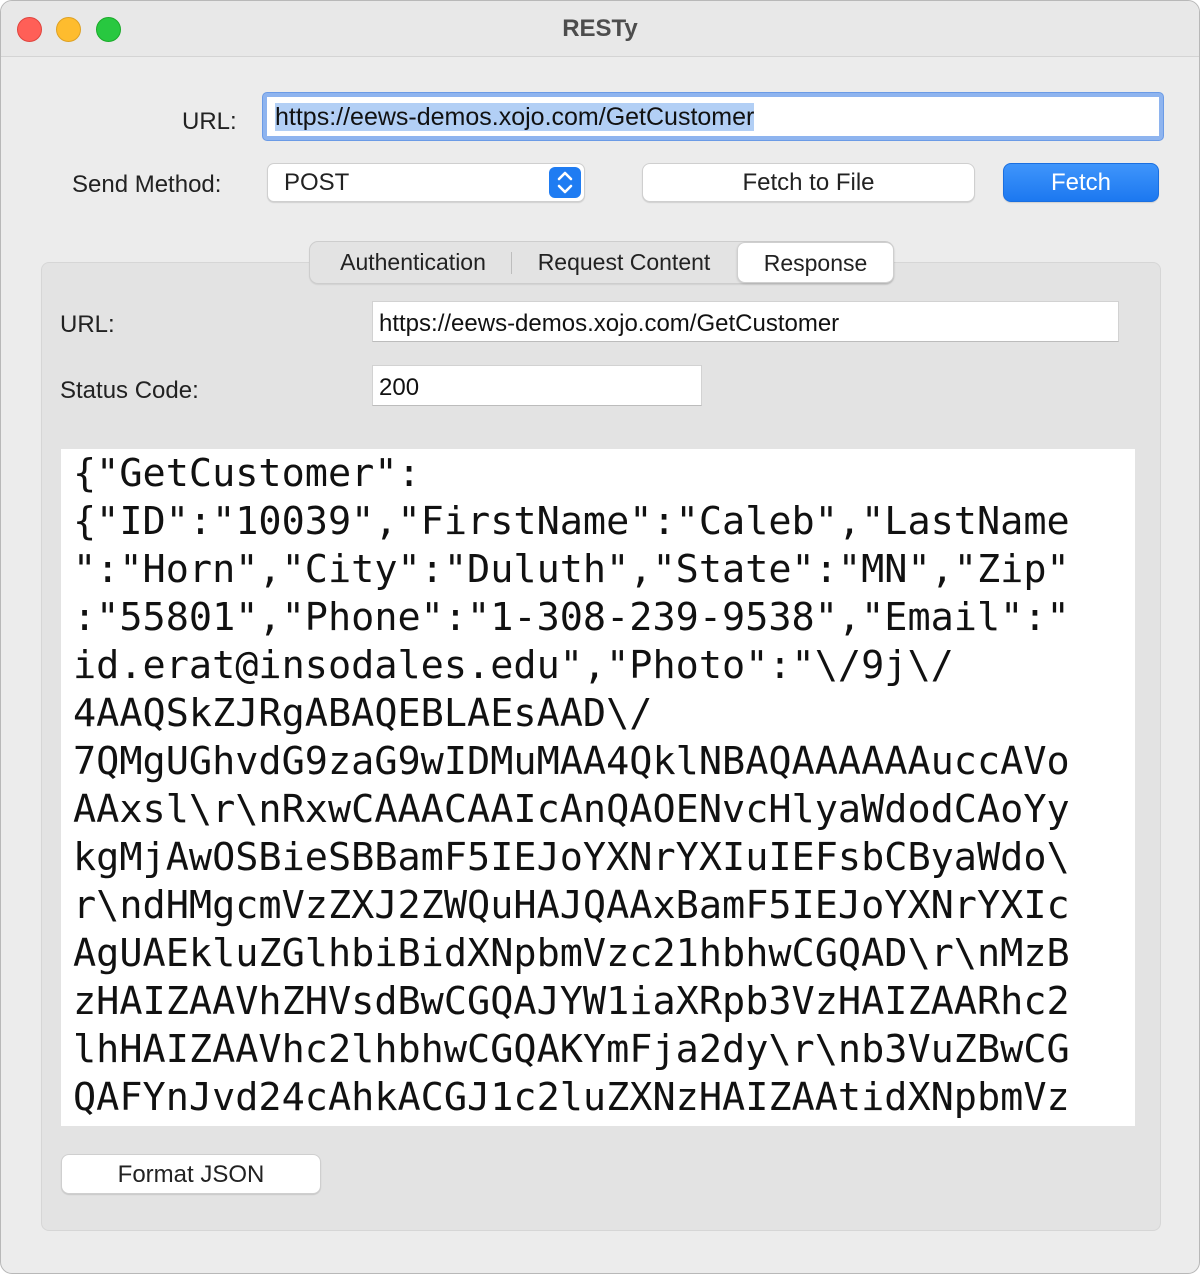 Image resolution: width=1200 pixels, height=1274 pixels. What do you see at coordinates (191, 1174) in the screenshot?
I see `format-json-button: Format JSON` at bounding box center [191, 1174].